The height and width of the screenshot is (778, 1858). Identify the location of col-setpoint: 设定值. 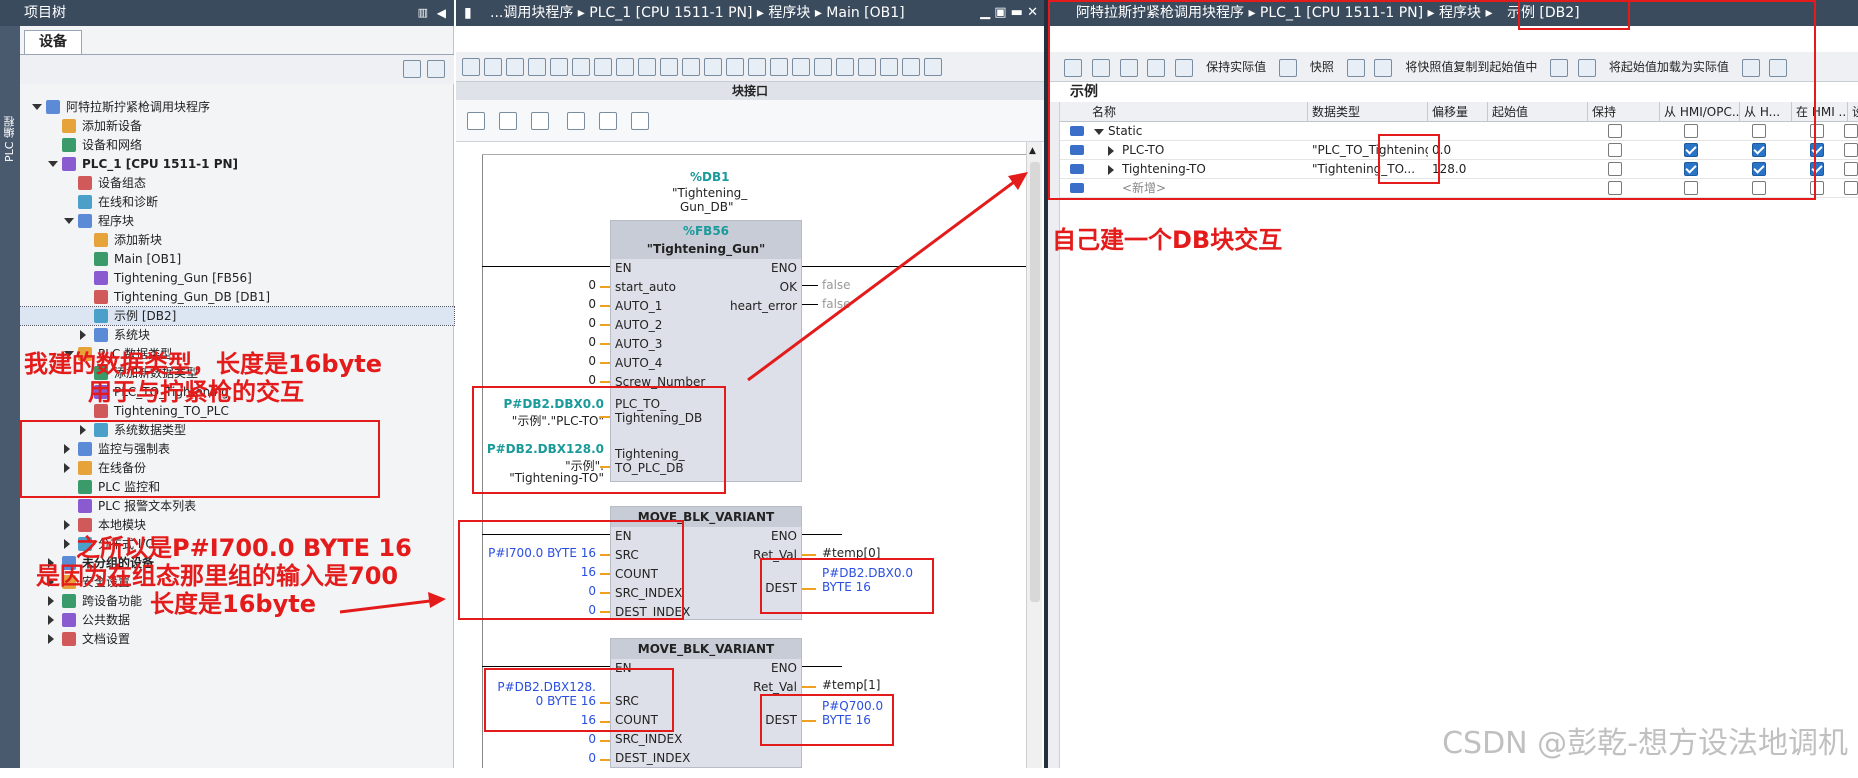
(1853, 112).